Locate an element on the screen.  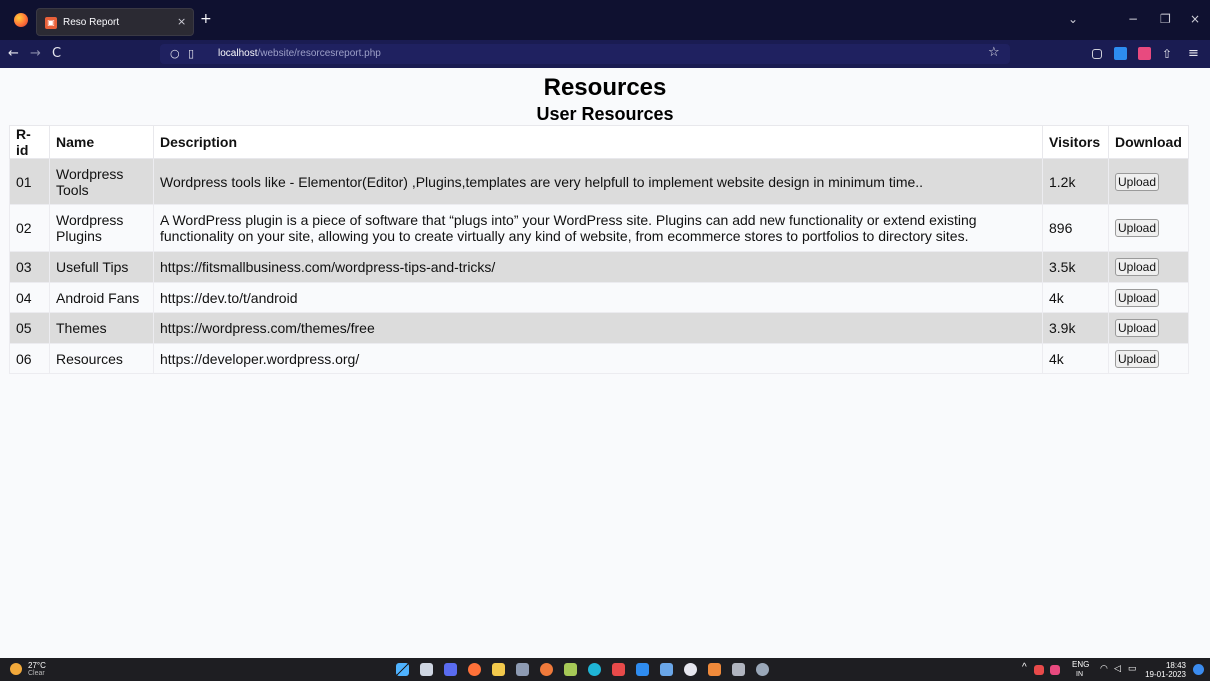
language-indicator: ENG is located at coordinates (1080, 664).